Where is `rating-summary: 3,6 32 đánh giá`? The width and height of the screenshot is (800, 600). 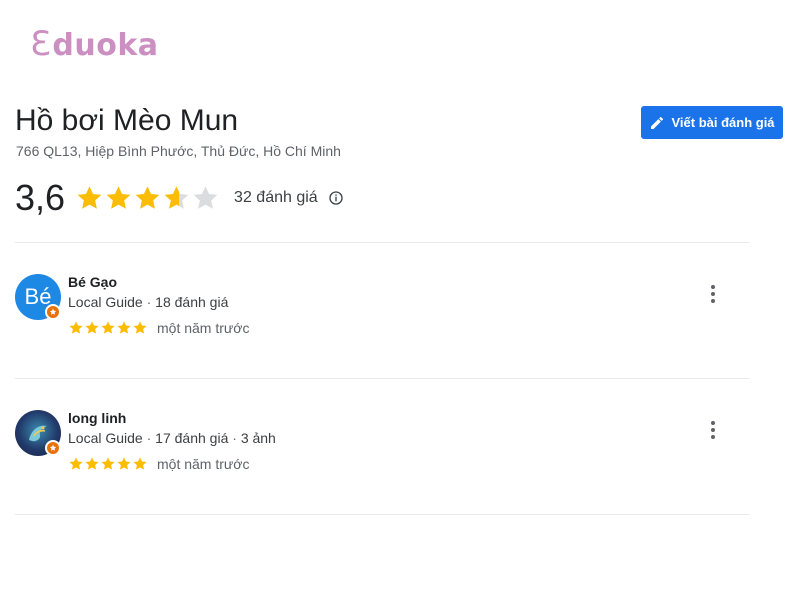
rating-summary: 3,6 32 đánh giá is located at coordinates (179, 198).